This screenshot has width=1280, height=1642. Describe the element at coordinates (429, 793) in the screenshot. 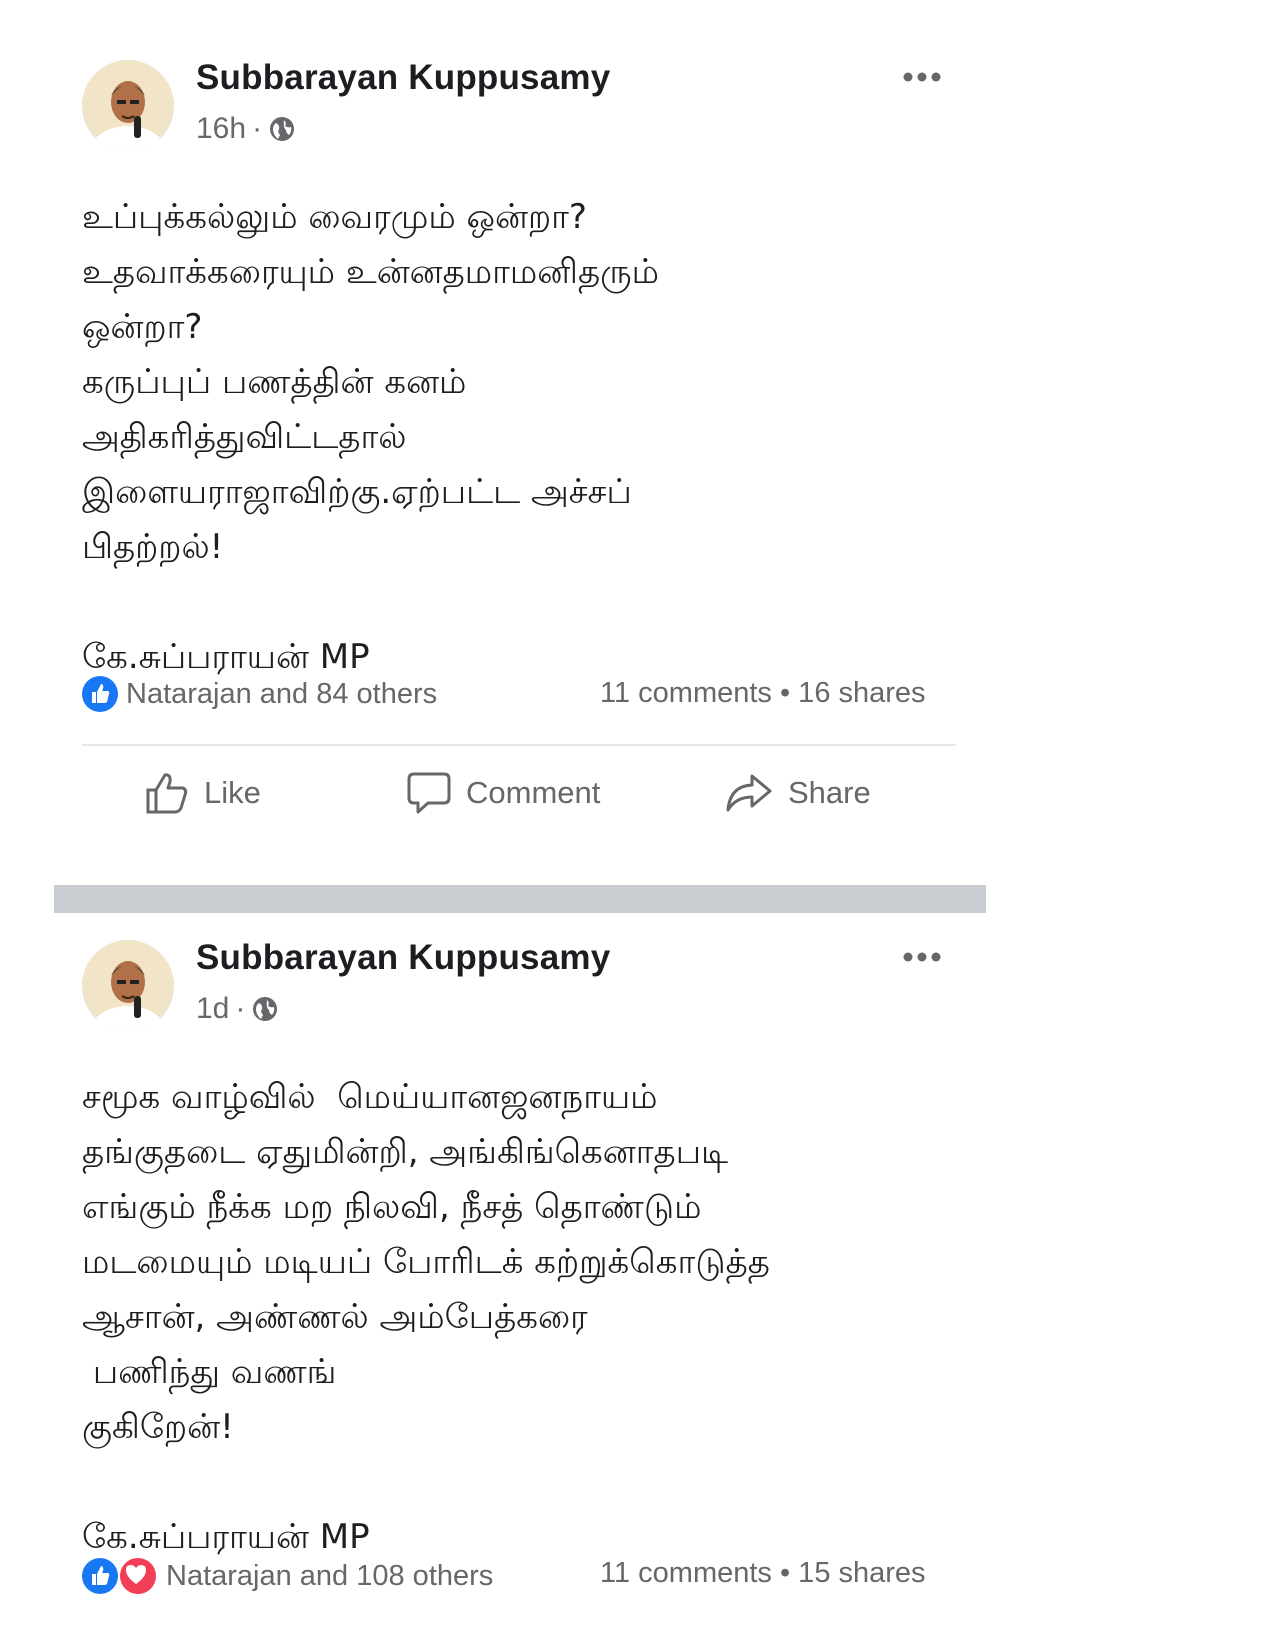

I see `comment-icon` at that location.